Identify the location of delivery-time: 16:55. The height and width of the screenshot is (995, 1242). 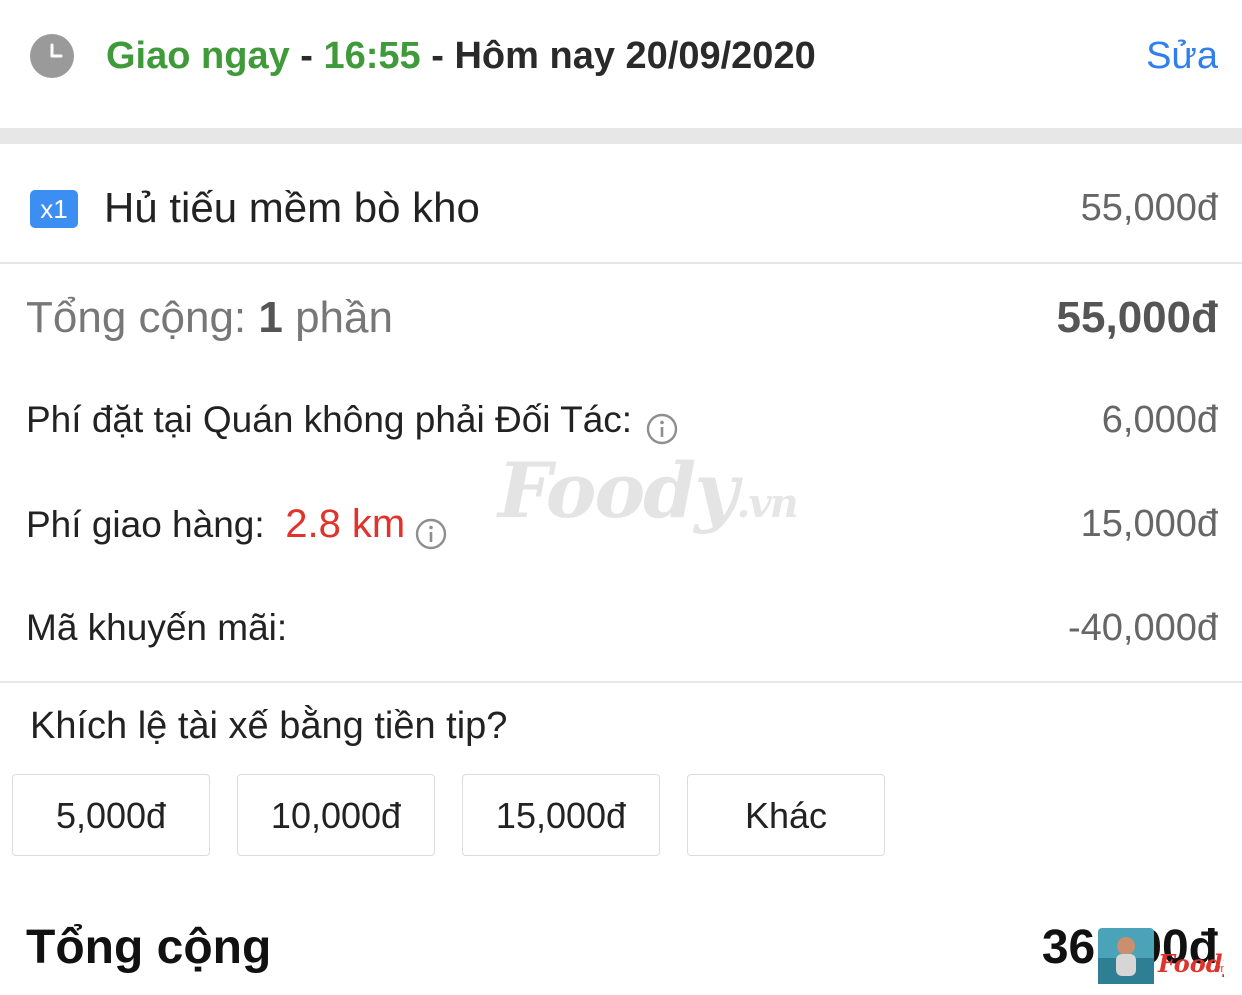
(372, 56).